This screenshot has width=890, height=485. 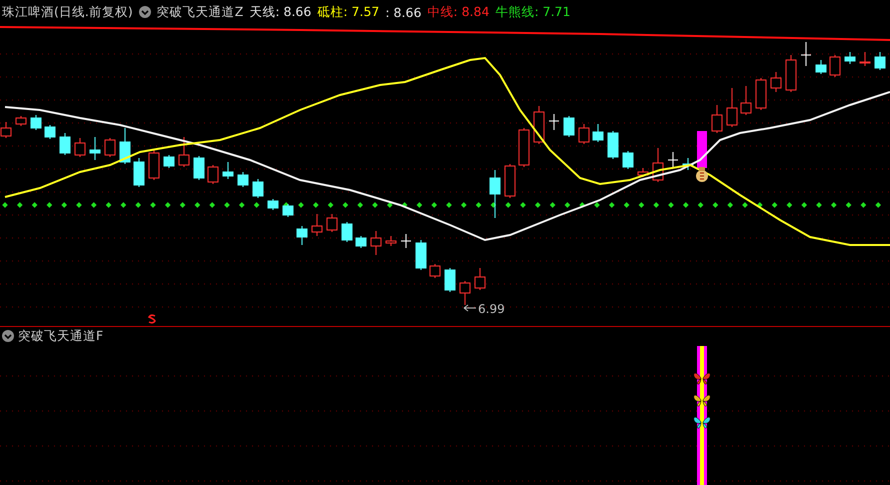 What do you see at coordinates (702, 174) in the screenshot?
I see `money-bag-icon` at bounding box center [702, 174].